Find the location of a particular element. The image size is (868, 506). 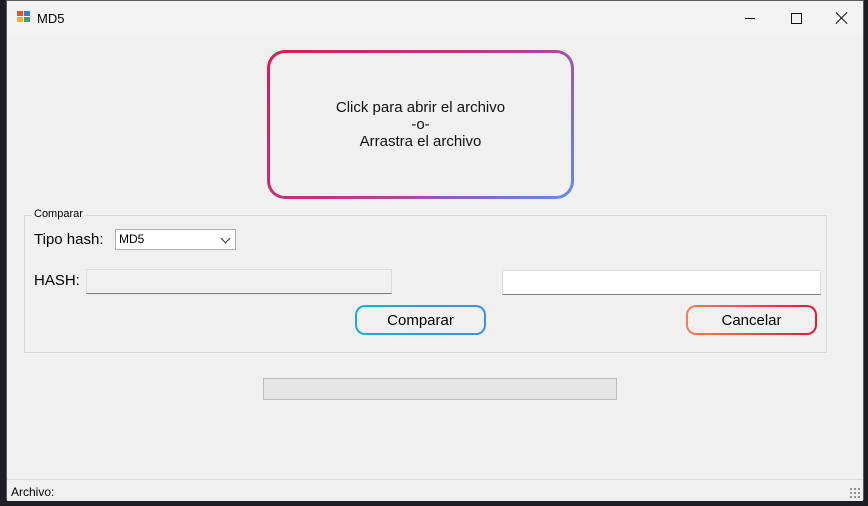

hash-output-field is located at coordinates (239, 281).